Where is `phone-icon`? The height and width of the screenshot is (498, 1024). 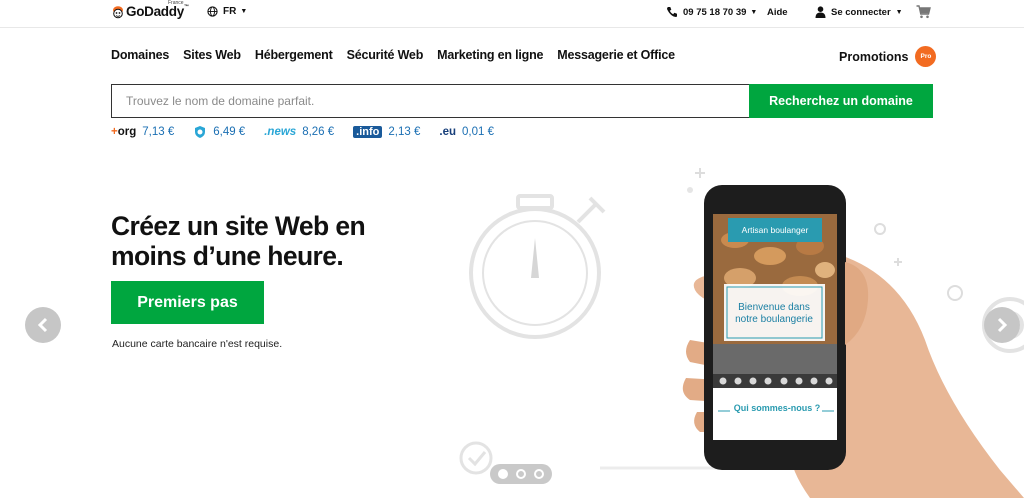
phone-icon is located at coordinates (672, 12).